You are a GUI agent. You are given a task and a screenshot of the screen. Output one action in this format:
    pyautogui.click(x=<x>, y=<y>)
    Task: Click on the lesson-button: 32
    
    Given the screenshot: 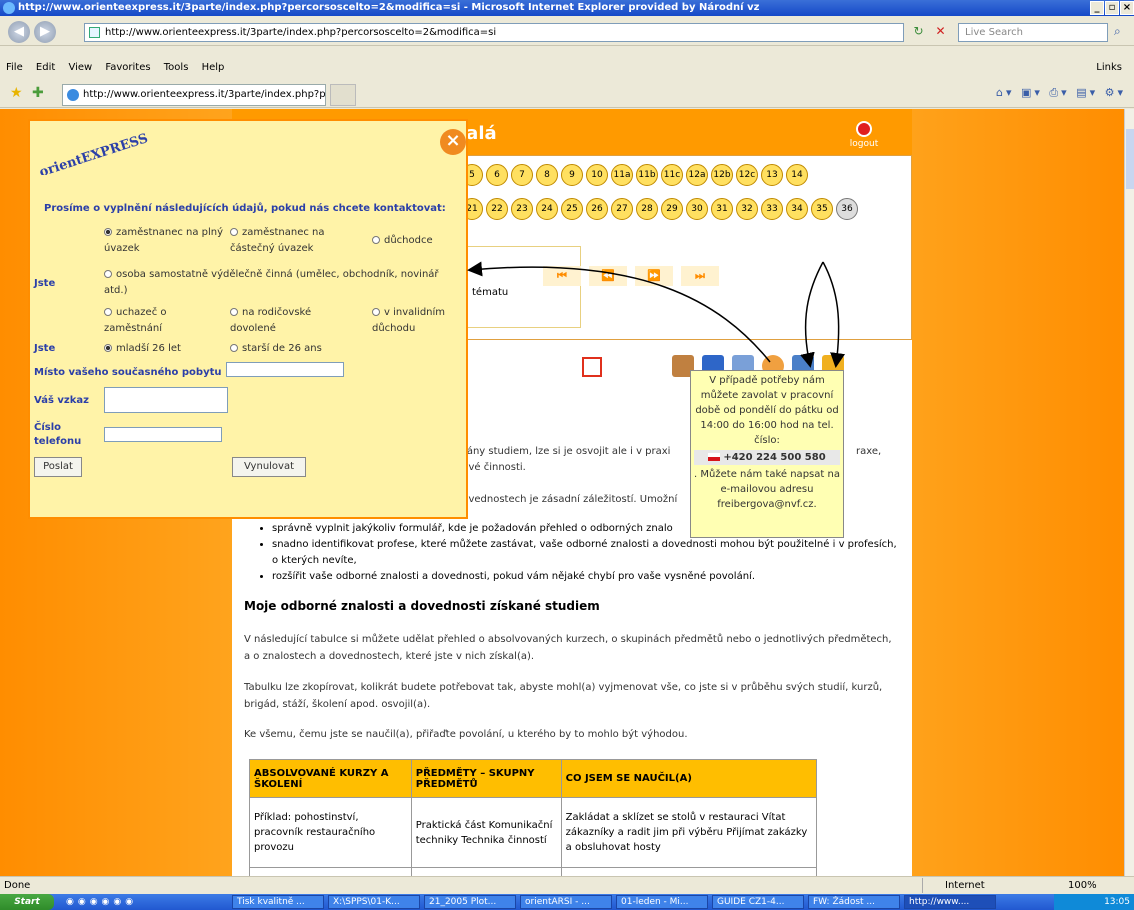 What is the action you would take?
    pyautogui.click(x=747, y=209)
    